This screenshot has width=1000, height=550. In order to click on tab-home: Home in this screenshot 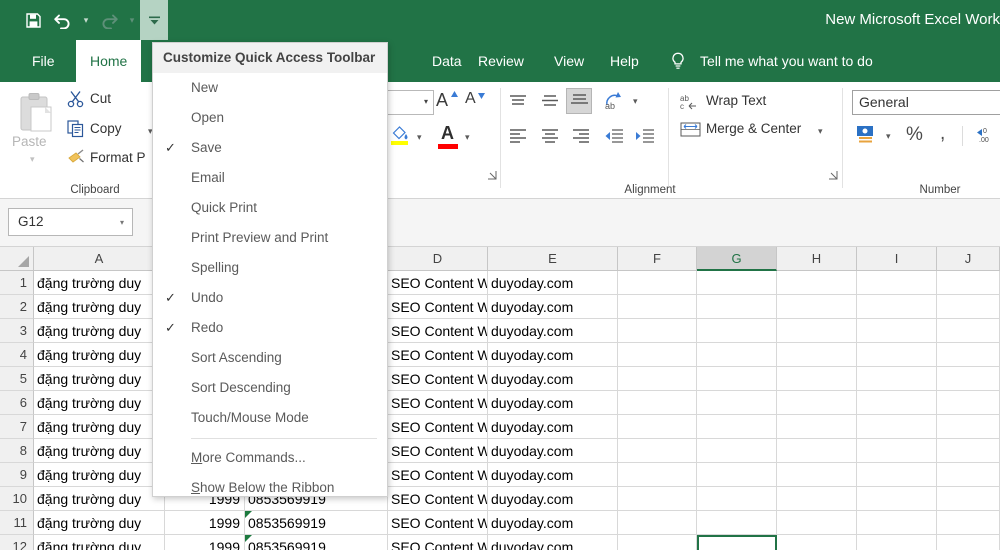, I will do `click(109, 61)`.